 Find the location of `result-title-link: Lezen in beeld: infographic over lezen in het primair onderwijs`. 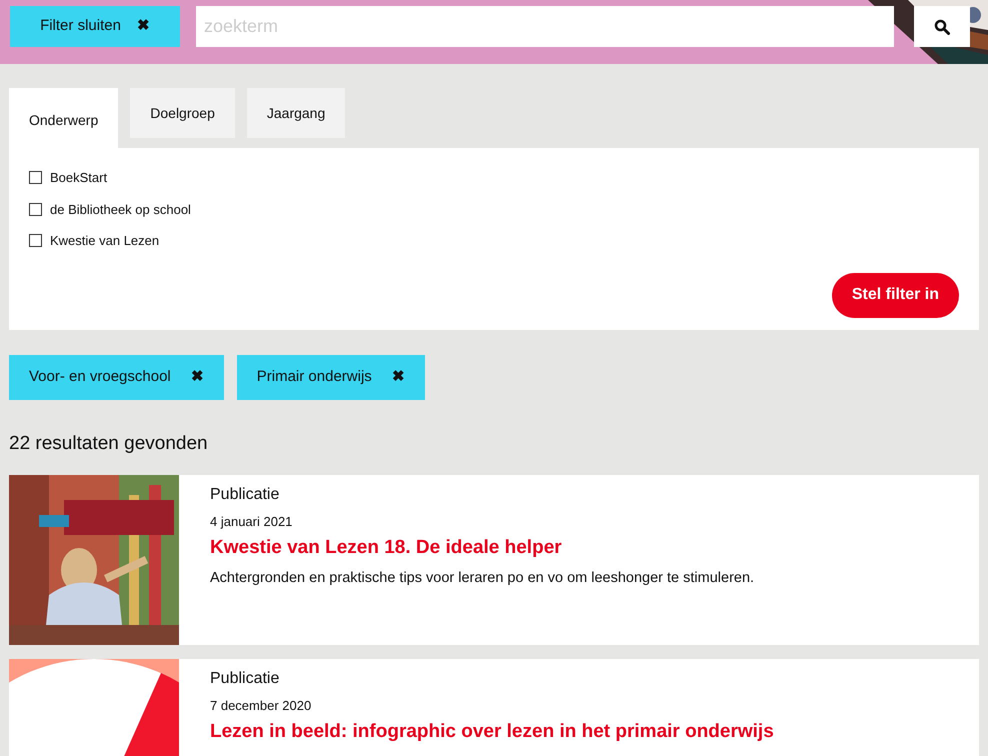

result-title-link: Lezen in beeld: infographic over lezen in het primair onderwijs is located at coordinates (492, 732).